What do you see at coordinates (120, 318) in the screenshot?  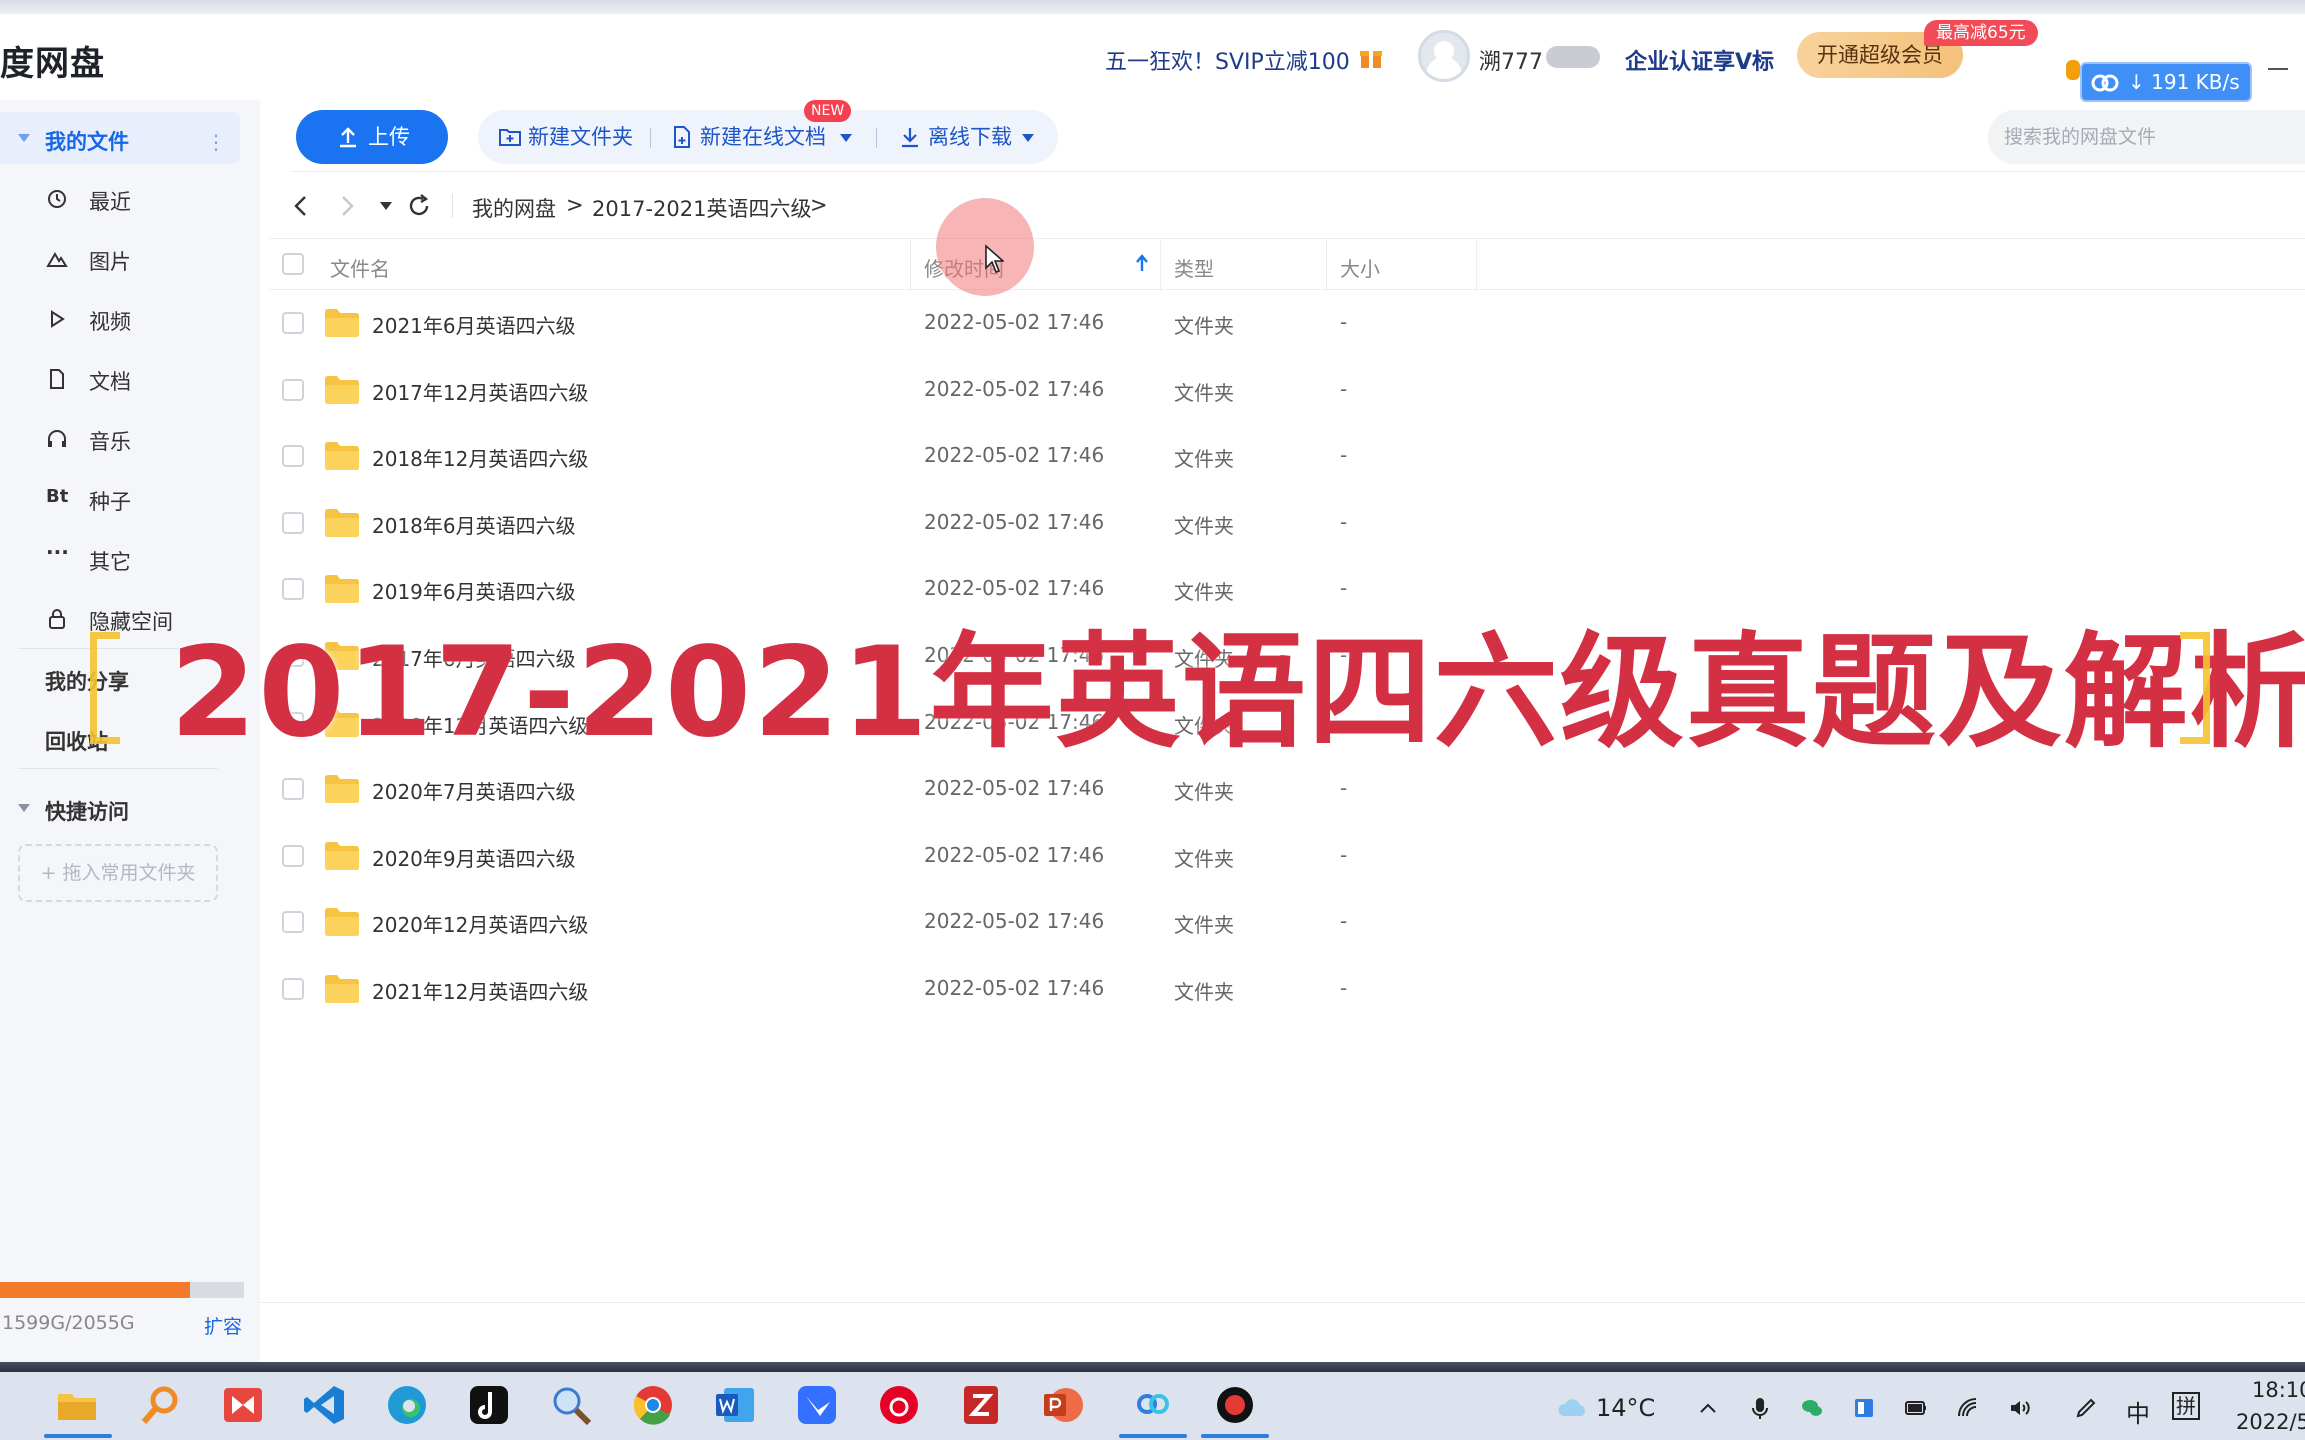 I see `sidebar-item-videos: 视频` at bounding box center [120, 318].